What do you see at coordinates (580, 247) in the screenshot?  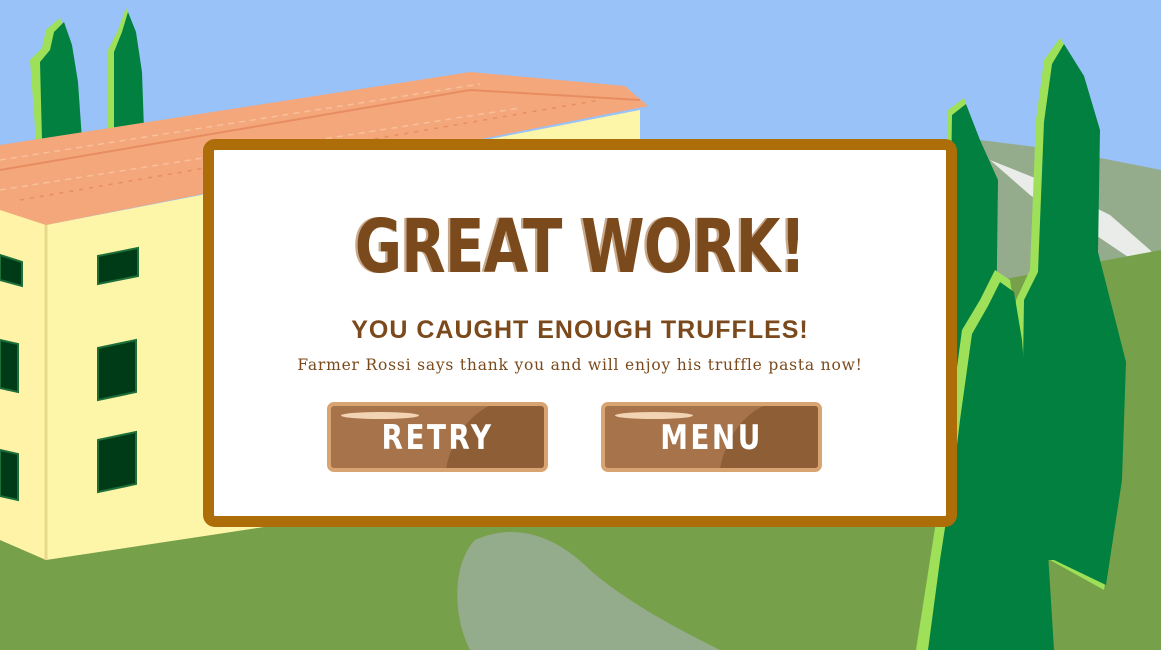 I see `dialog-title: GREAT WORK!` at bounding box center [580, 247].